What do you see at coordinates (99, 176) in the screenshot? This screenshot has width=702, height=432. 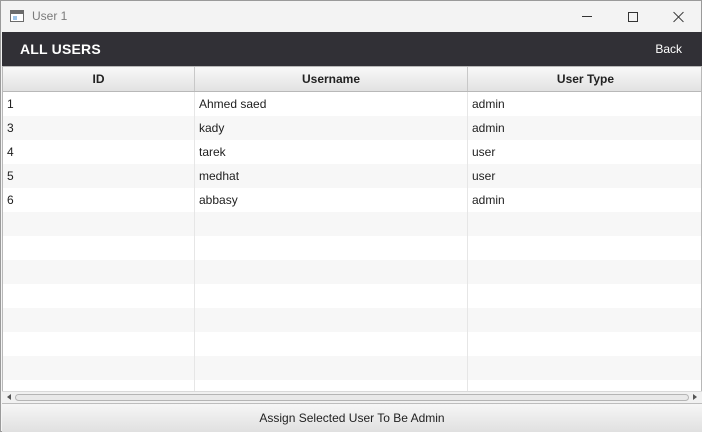 I see `table-cell-id: 5` at bounding box center [99, 176].